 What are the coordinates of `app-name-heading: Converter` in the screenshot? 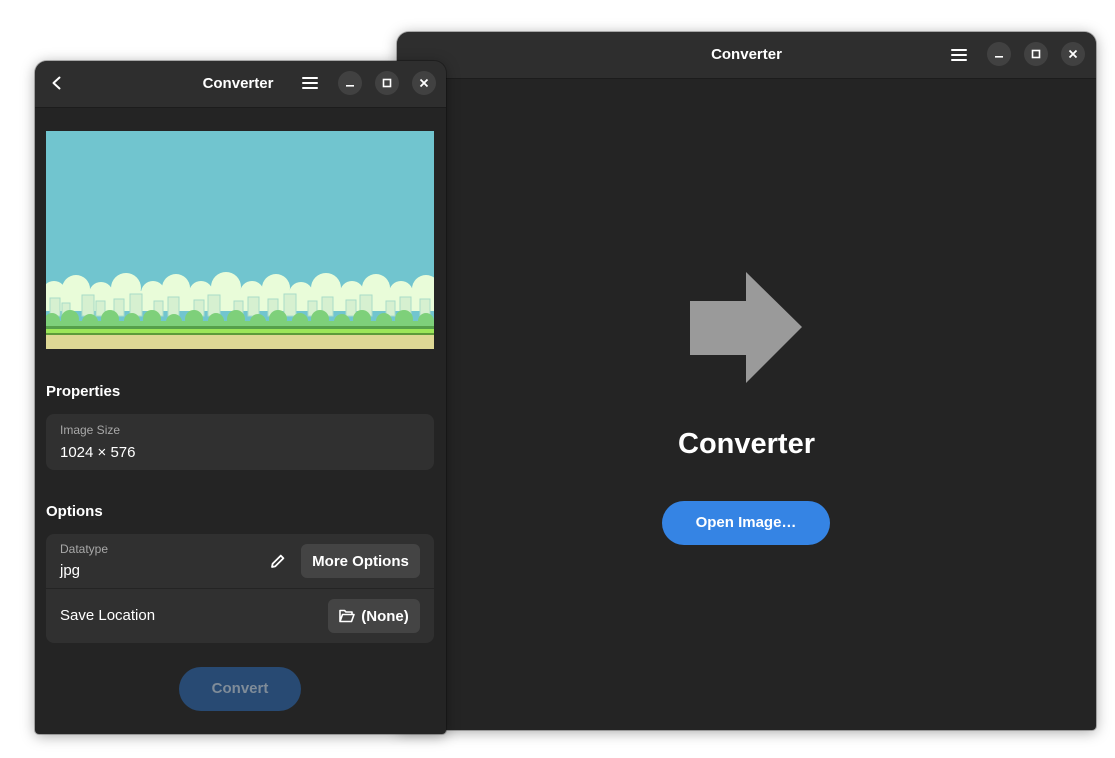 It's located at (746, 444).